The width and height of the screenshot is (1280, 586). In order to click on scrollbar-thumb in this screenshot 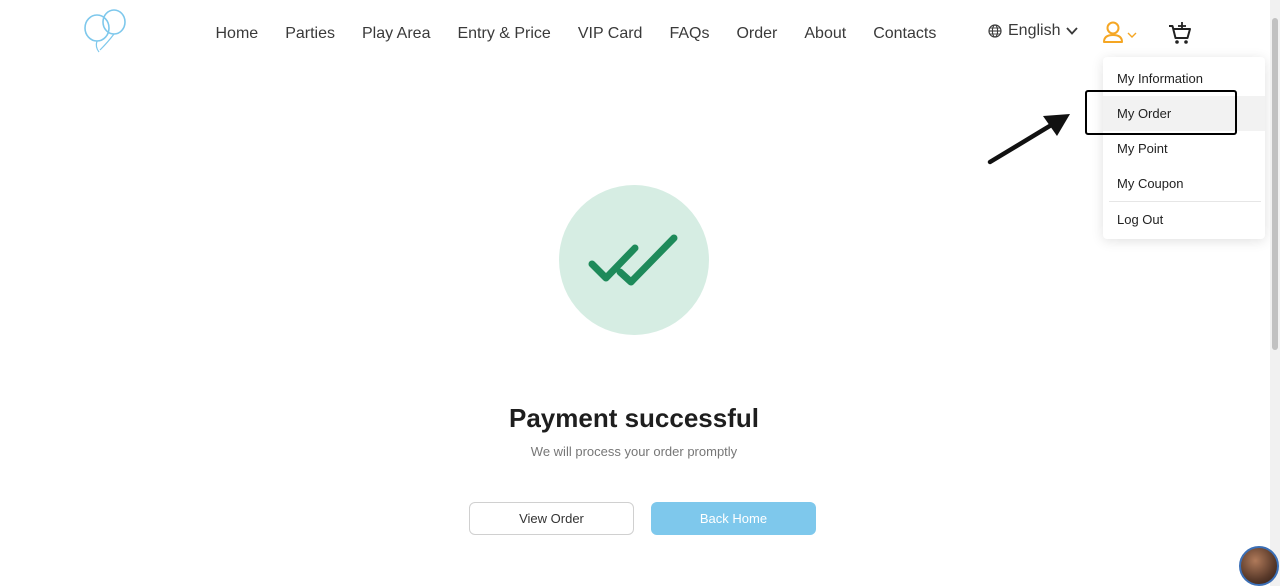, I will do `click(1275, 184)`.